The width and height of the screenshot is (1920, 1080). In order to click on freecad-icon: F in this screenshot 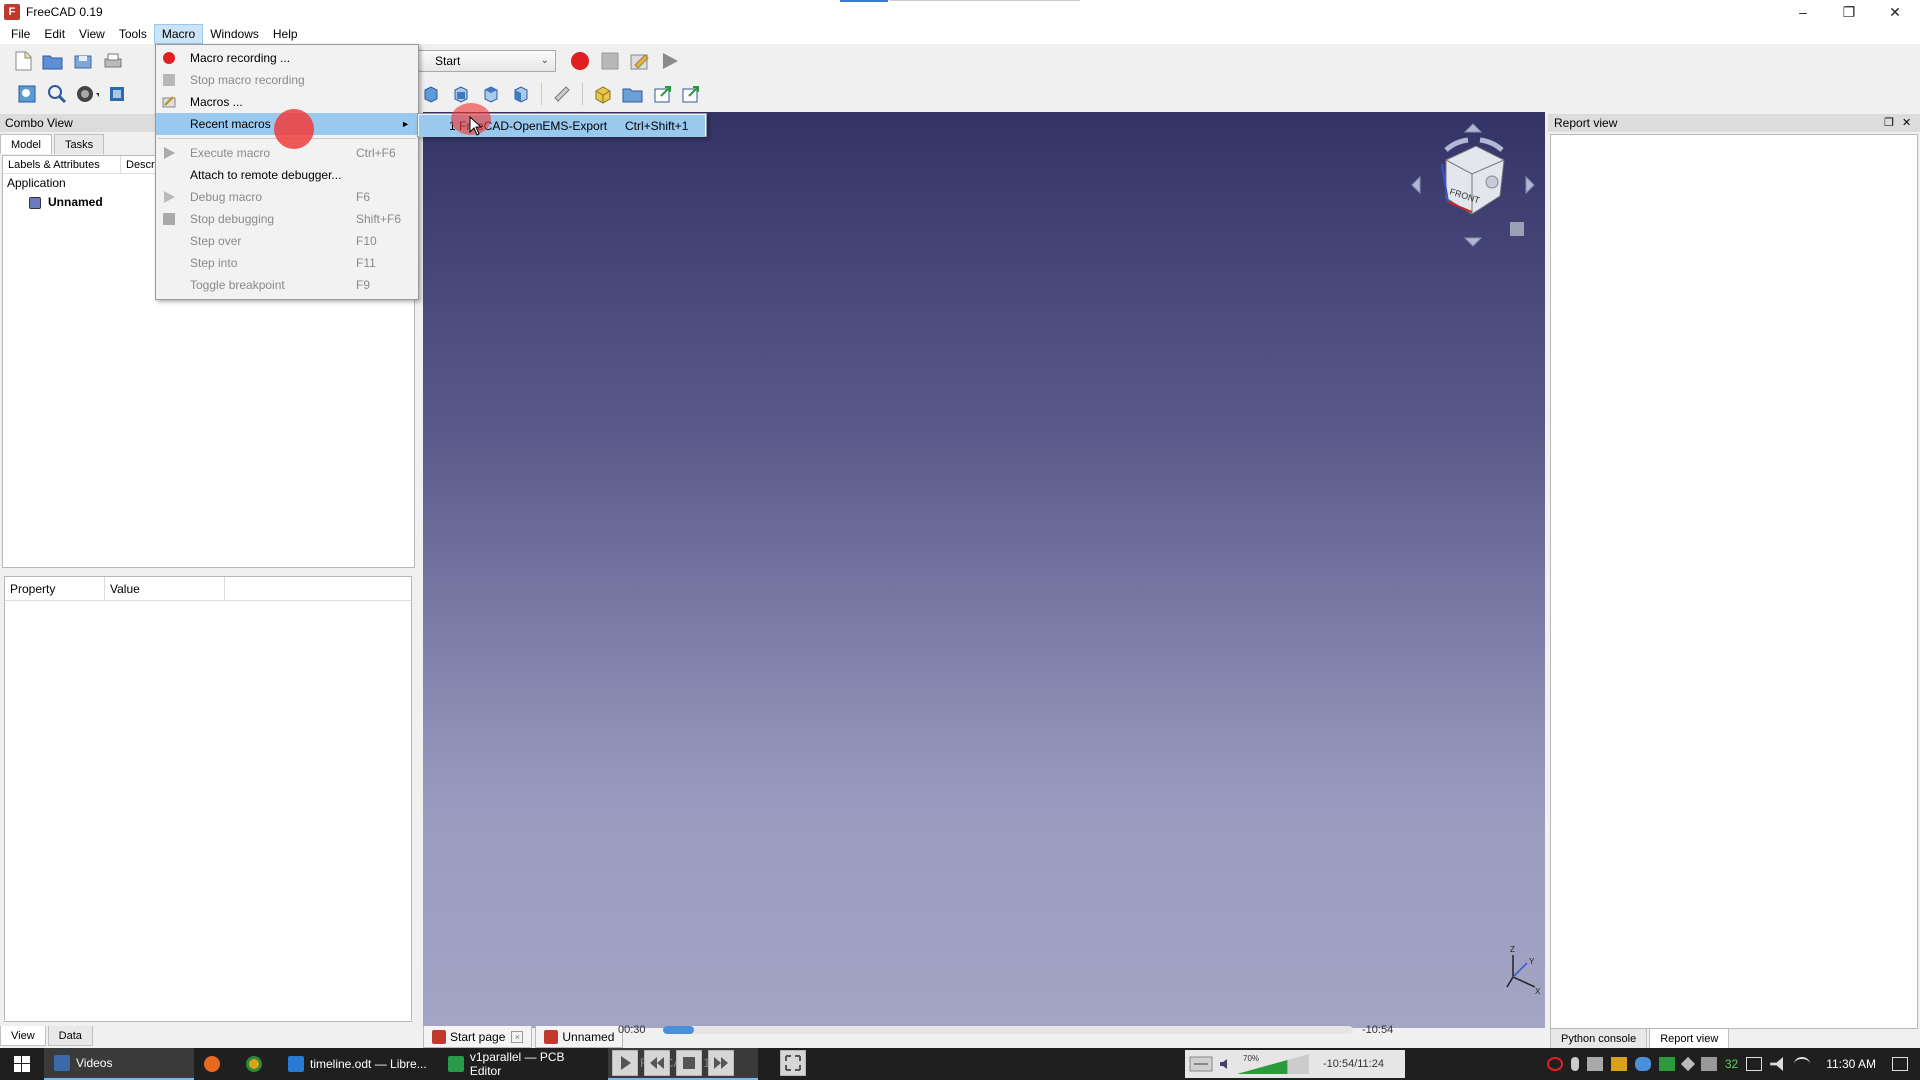, I will do `click(12, 12)`.